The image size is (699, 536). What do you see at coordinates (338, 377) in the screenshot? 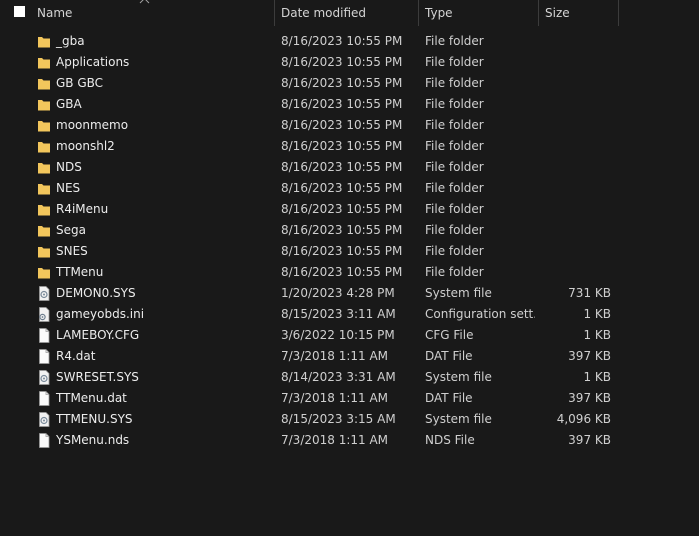
I see `file-date-modified: 8/14/2023 3:31 AM` at bounding box center [338, 377].